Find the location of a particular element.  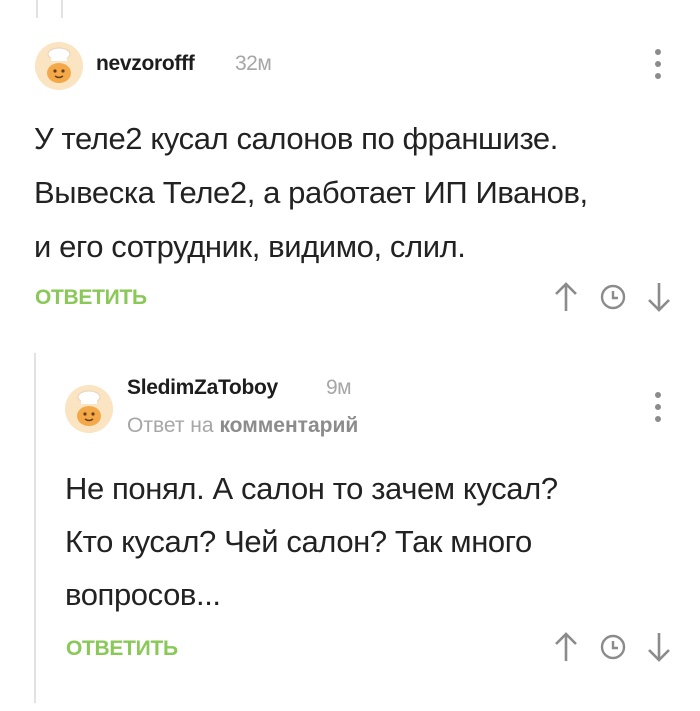

arrow-up-icon is located at coordinates (566, 646).